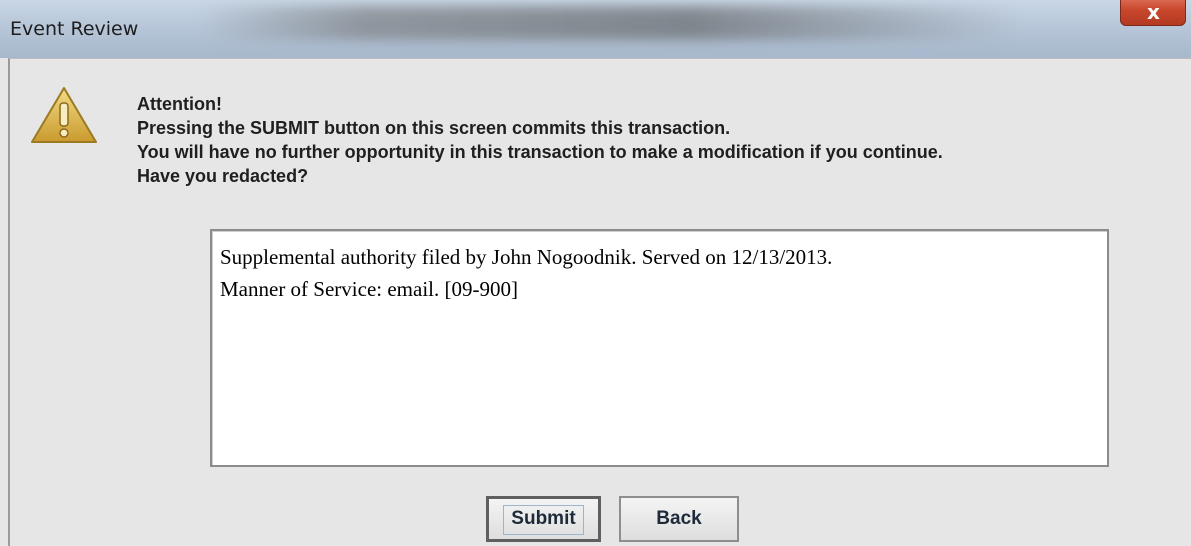  Describe the element at coordinates (369, 289) in the screenshot. I see `docket-text-line: Manner of Service: email. [09-900]` at that location.